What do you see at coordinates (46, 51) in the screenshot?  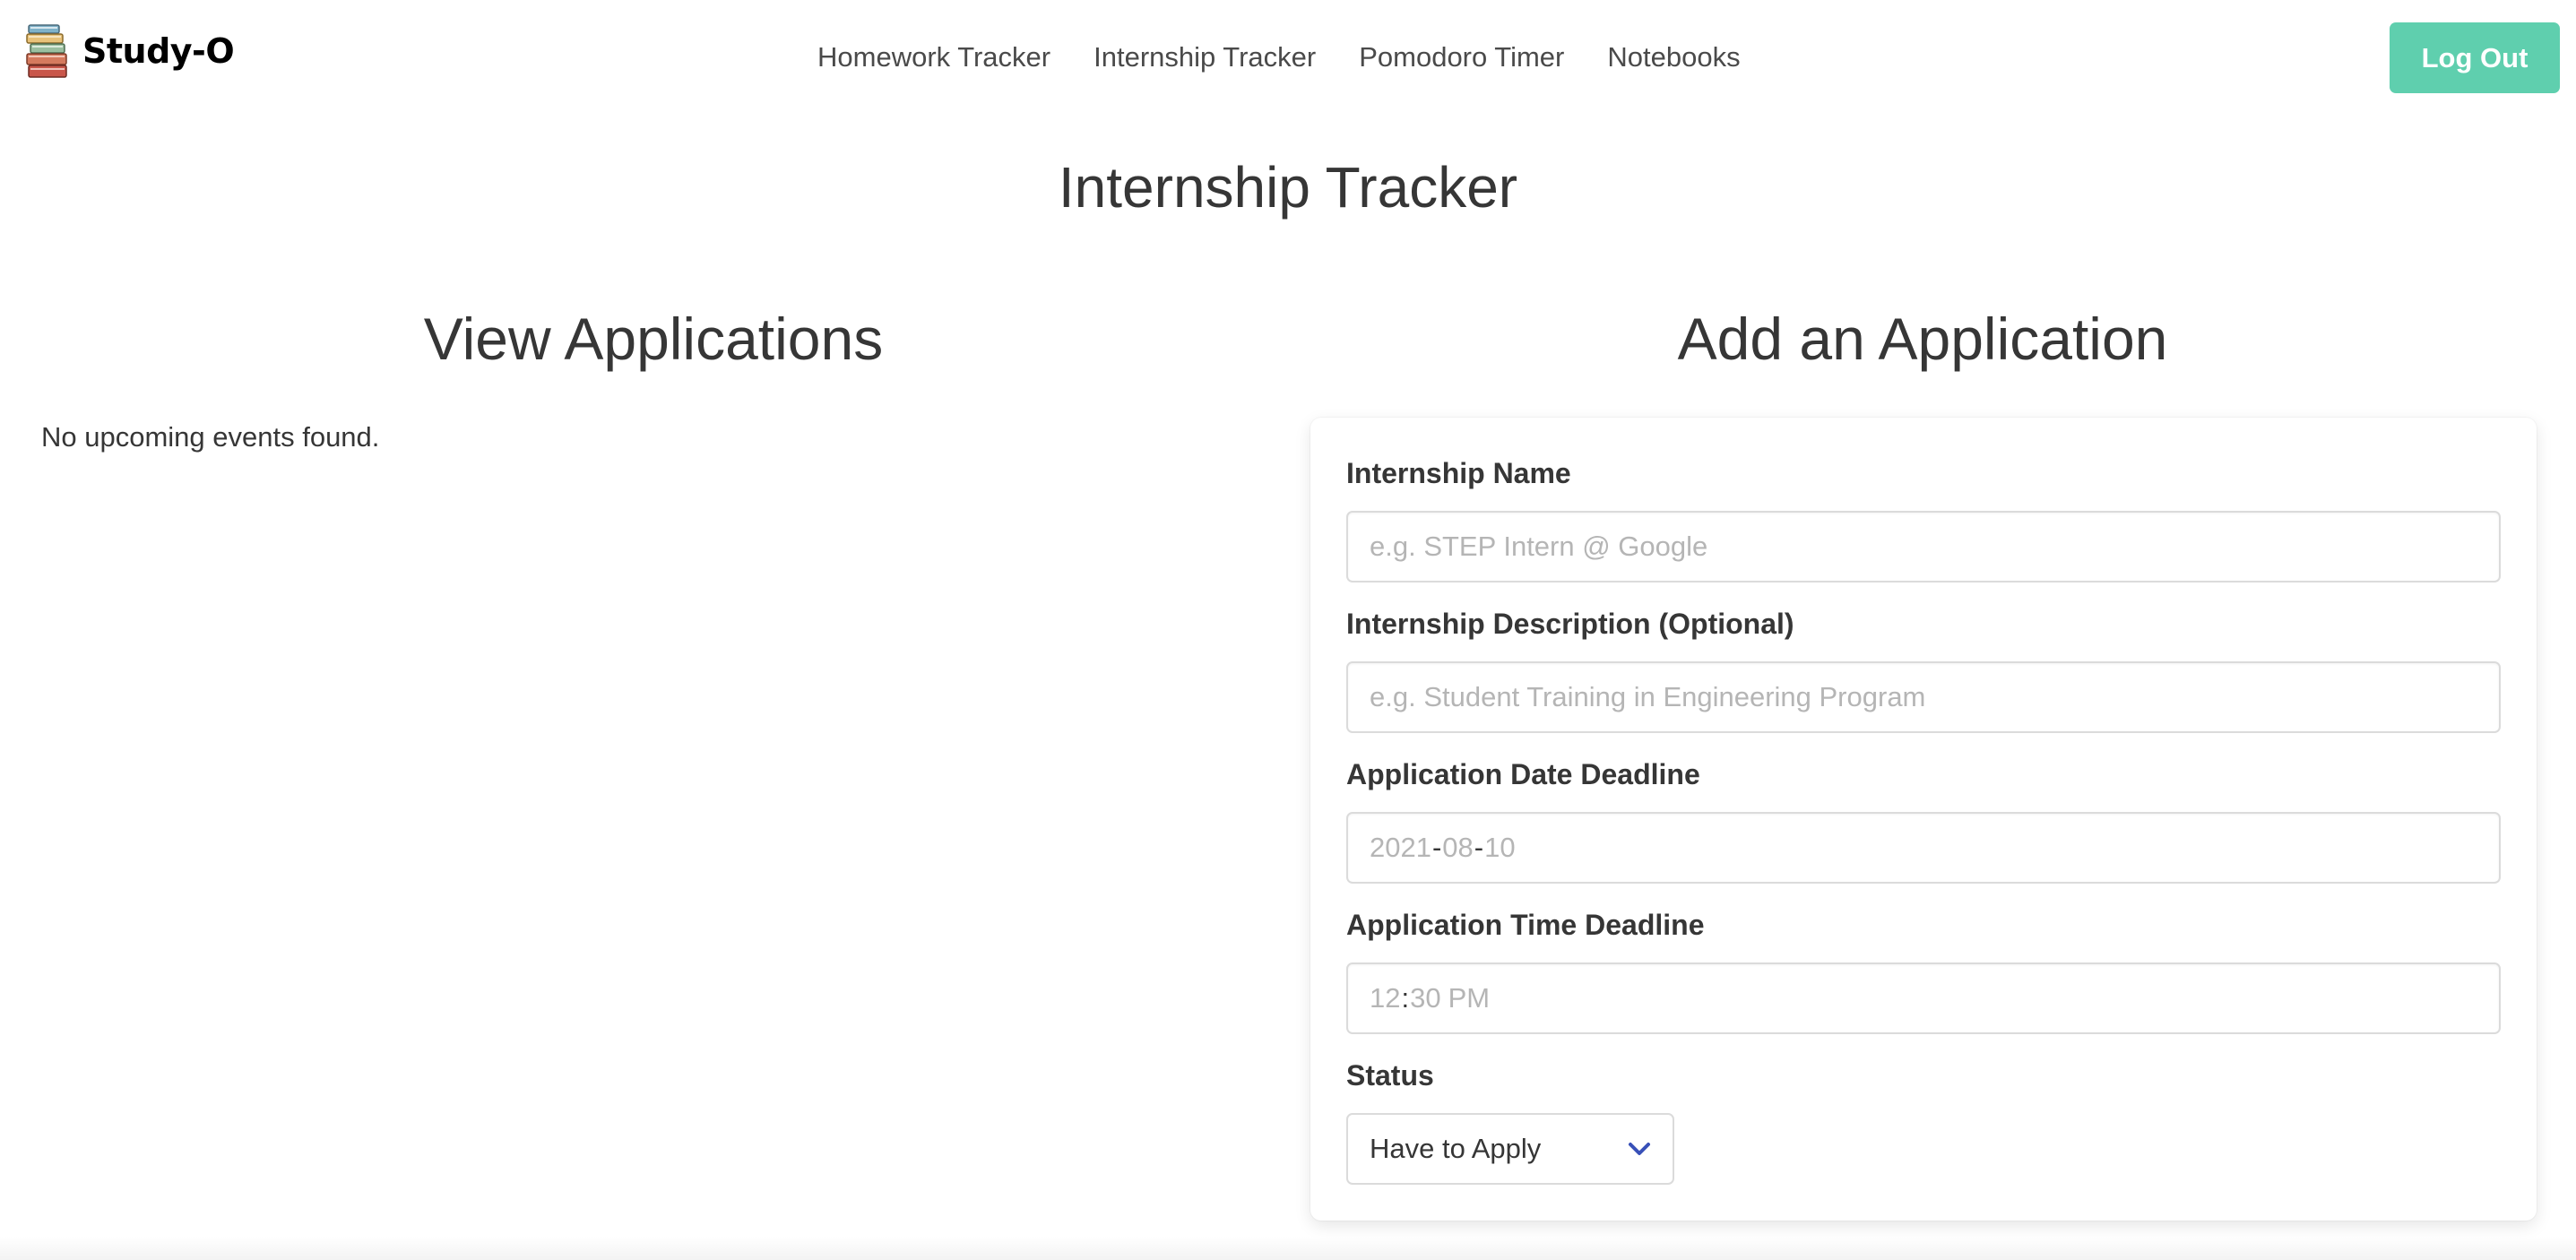 I see `stacked-books-icon` at bounding box center [46, 51].